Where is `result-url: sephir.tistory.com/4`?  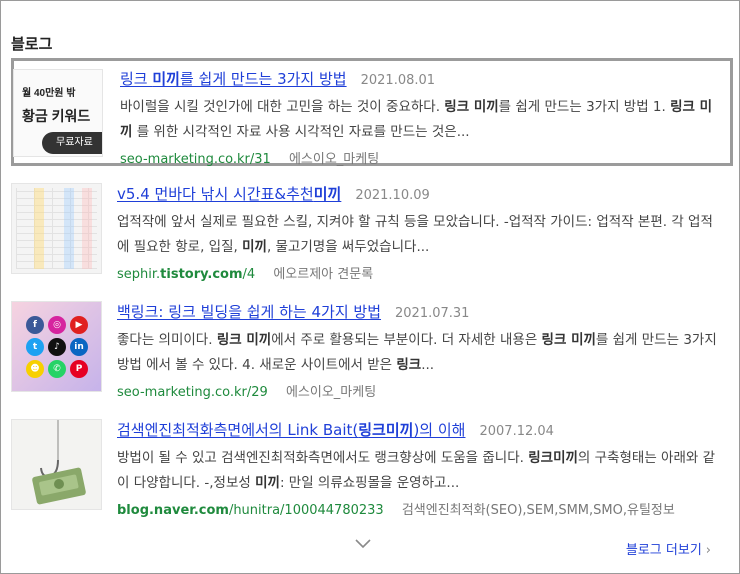 result-url: sephir.tistory.com/4 is located at coordinates (186, 274).